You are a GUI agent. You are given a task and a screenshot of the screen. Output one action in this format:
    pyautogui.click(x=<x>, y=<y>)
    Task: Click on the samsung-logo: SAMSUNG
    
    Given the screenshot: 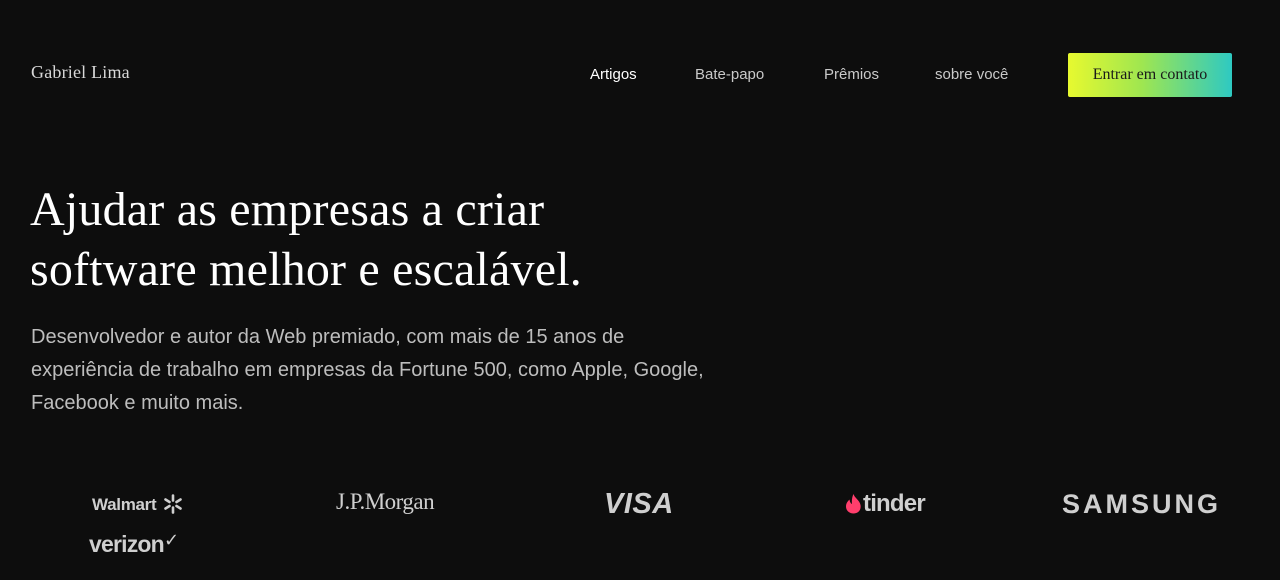 What is the action you would take?
    pyautogui.click(x=1142, y=504)
    